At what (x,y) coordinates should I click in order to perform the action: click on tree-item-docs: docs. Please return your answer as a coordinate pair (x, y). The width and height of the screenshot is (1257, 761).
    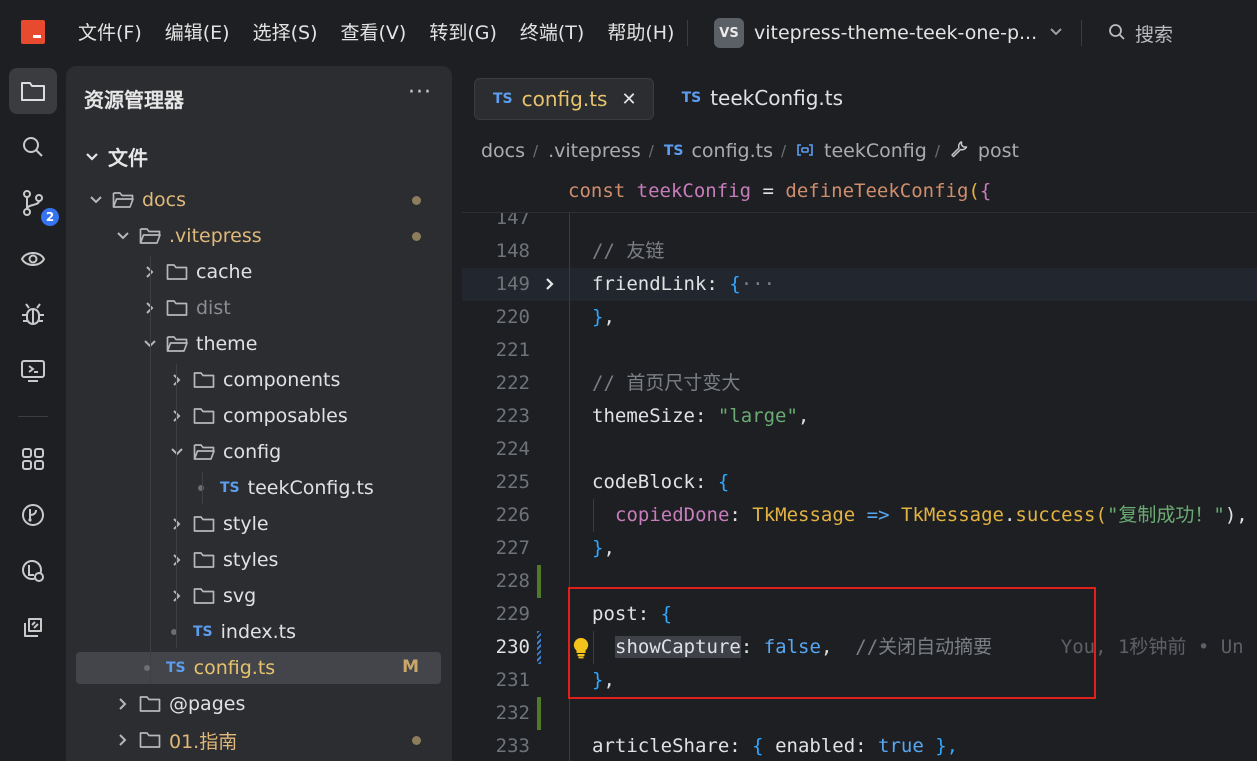
    Looking at the image, I should click on (258, 200).